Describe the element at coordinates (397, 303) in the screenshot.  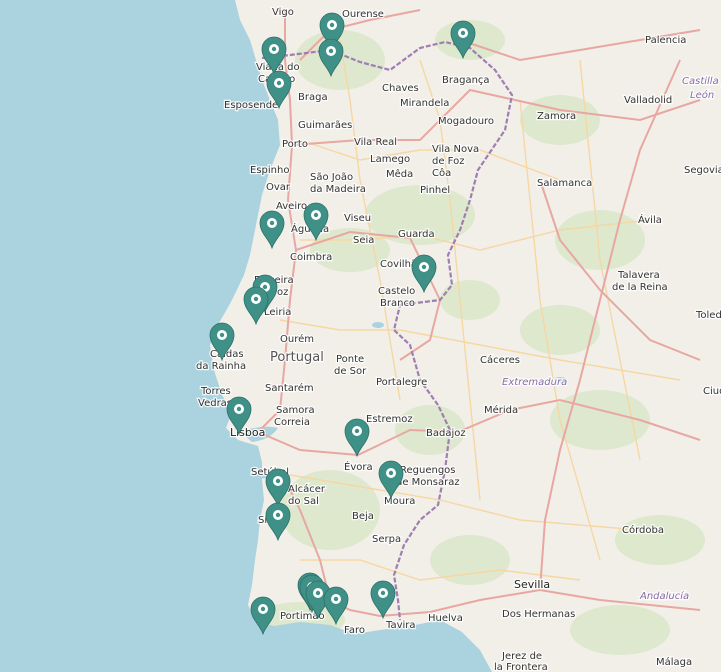
I see `city-label-castelo-2: Branco` at that location.